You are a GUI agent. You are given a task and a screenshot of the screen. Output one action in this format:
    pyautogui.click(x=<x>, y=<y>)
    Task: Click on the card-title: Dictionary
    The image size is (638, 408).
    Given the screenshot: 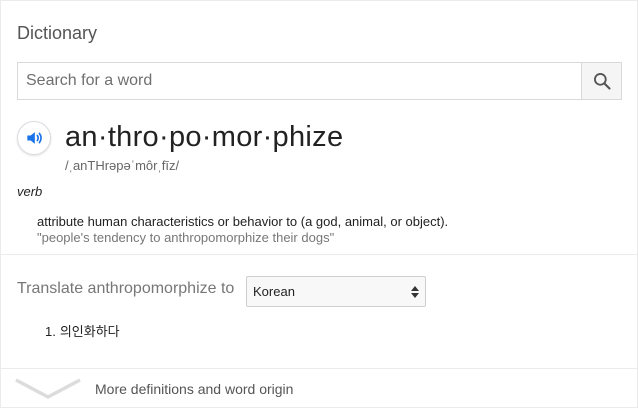 What is the action you would take?
    pyautogui.click(x=57, y=33)
    